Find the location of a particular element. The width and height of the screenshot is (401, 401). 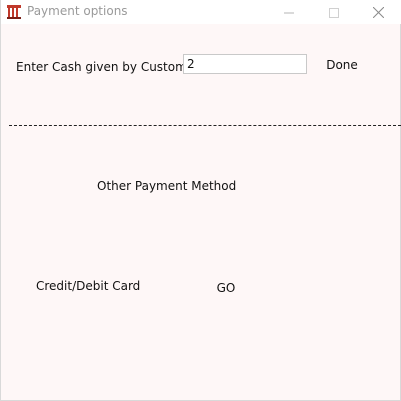

minimize-button is located at coordinates (289, 12).